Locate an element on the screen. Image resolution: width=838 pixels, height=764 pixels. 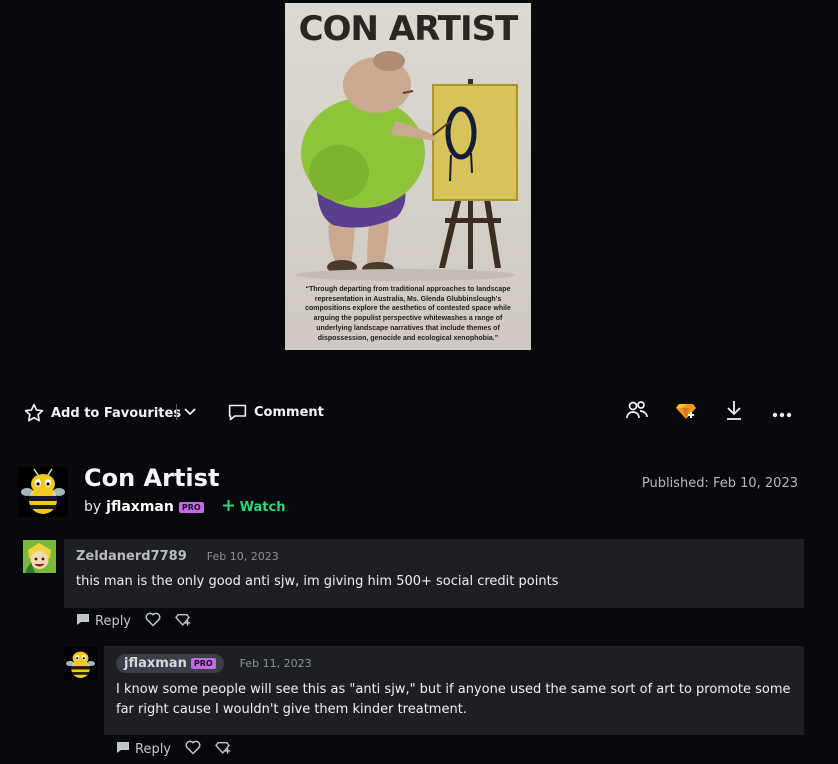
comment-icon is located at coordinates (237, 412).